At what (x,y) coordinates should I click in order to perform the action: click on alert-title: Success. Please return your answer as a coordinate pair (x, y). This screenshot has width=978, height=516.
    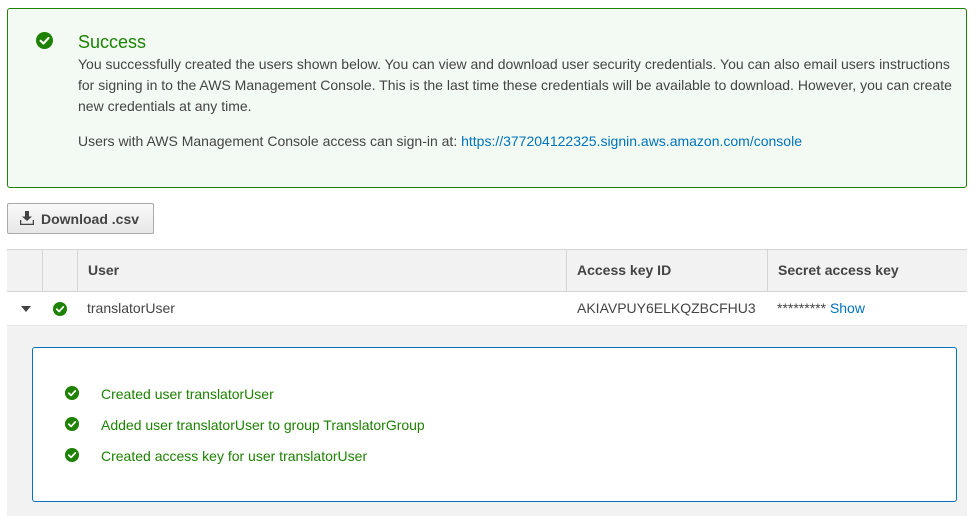
    Looking at the image, I should click on (112, 42).